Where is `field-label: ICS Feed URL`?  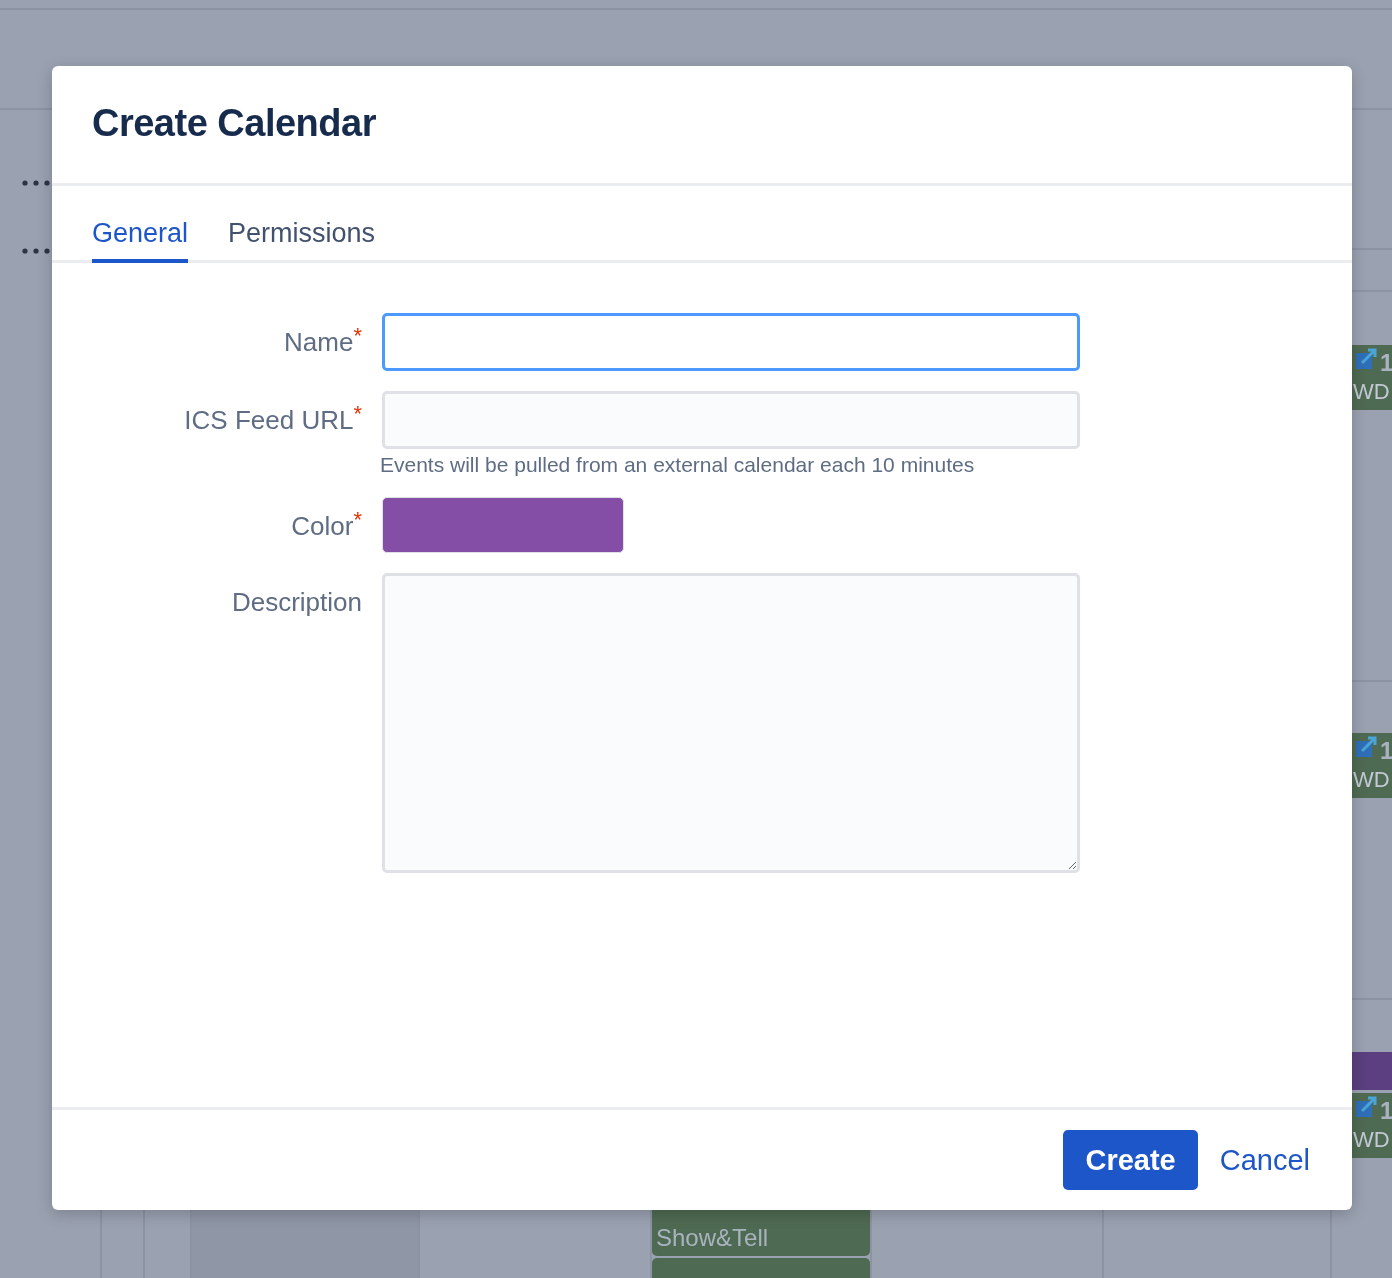 field-label: ICS Feed URL is located at coordinates (269, 419).